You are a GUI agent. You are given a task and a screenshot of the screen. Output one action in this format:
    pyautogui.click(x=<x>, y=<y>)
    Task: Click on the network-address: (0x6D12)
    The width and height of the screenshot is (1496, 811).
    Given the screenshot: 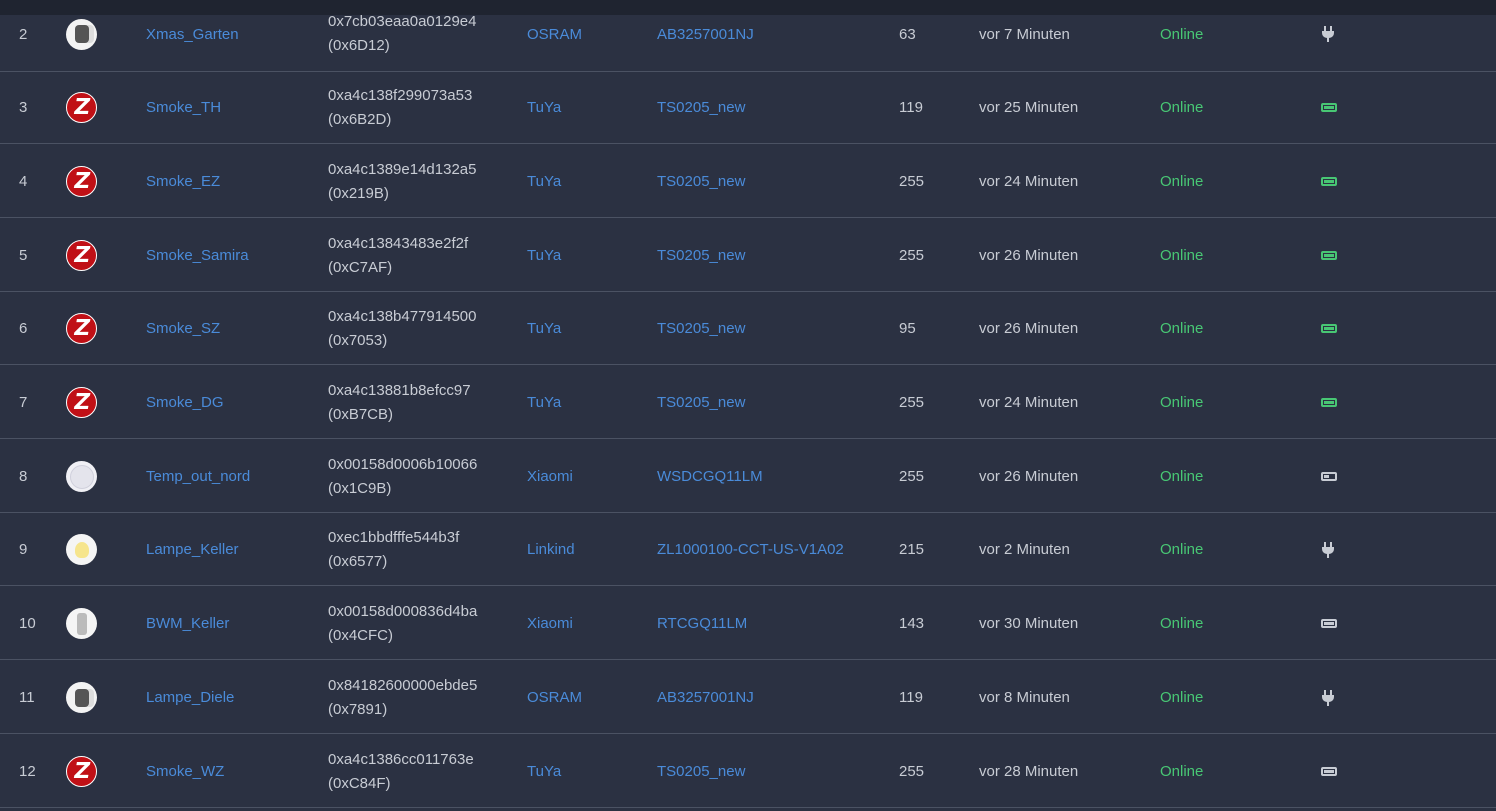 What is the action you would take?
    pyautogui.click(x=359, y=45)
    